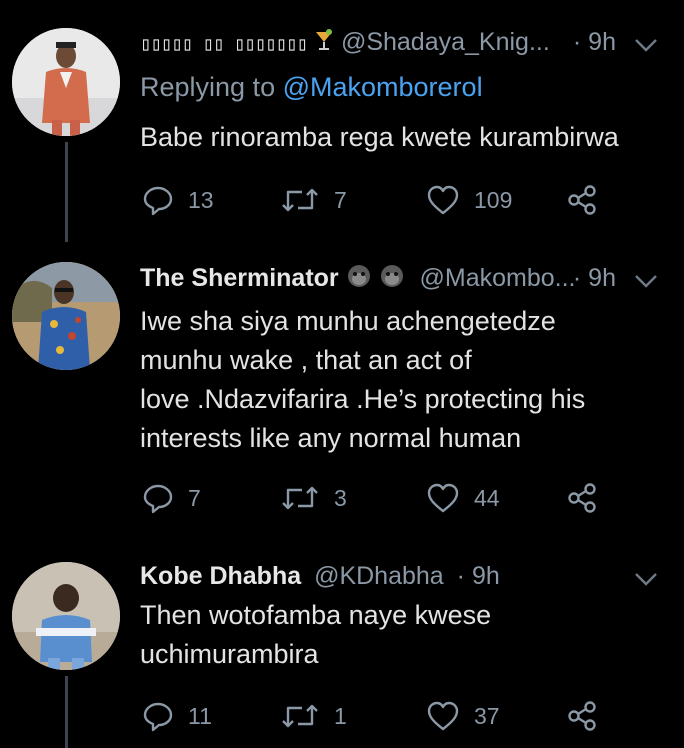 Image resolution: width=684 pixels, height=748 pixels. What do you see at coordinates (469, 200) in the screenshot?
I see `like-button: 109` at bounding box center [469, 200].